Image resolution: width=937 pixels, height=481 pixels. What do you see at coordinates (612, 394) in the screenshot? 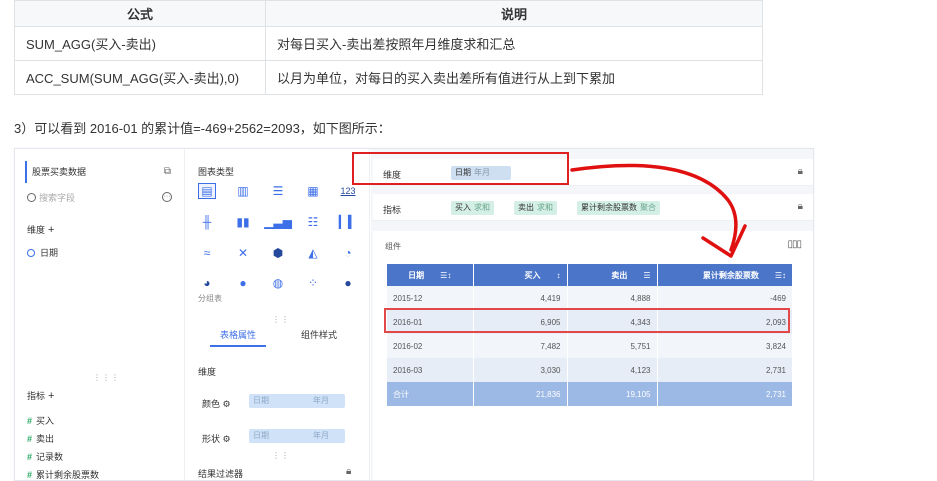
I see `cell-total-sell: 19,105` at bounding box center [612, 394].